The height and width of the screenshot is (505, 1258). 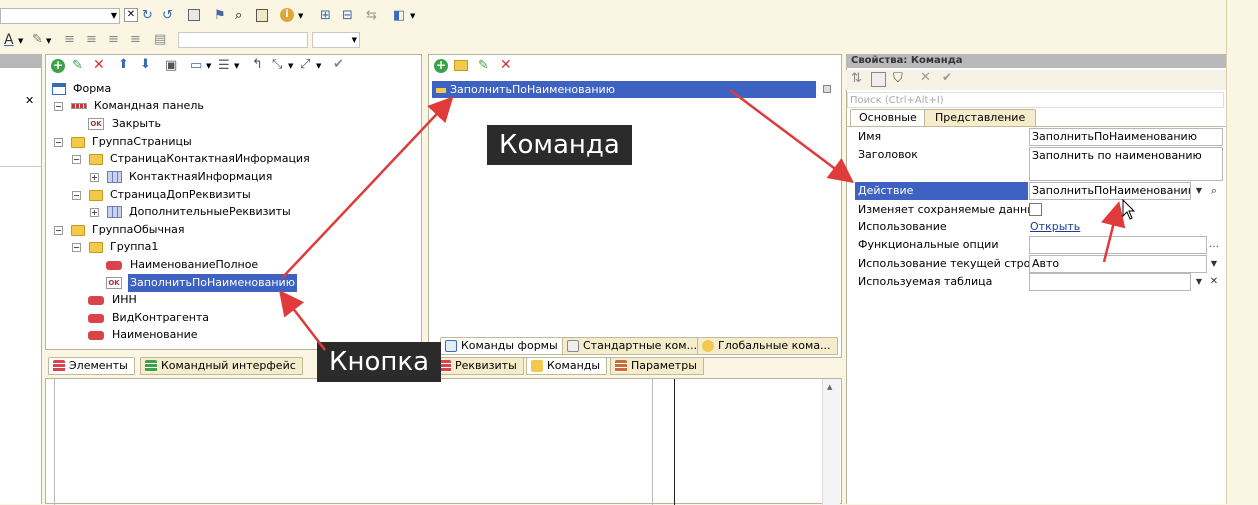 I want to click on arrow-callout-to-button, so click(x=302, y=320).